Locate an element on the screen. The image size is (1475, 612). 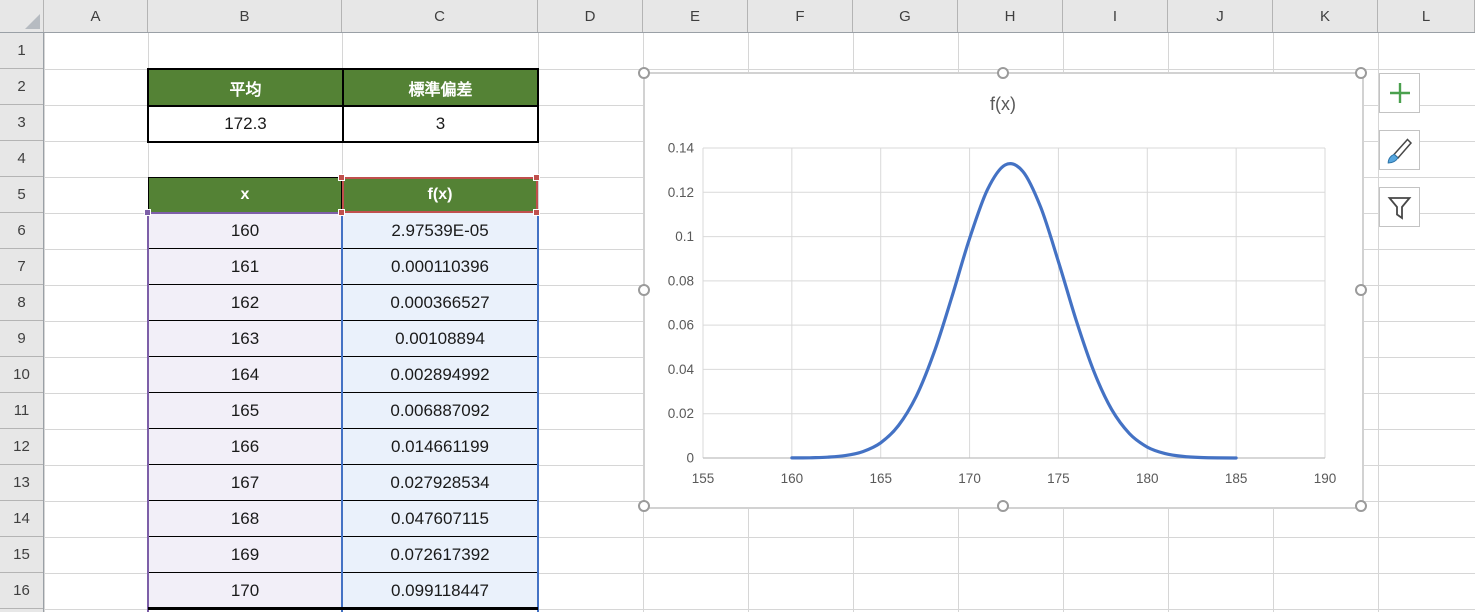
fx-value-cell: 0.002894992 is located at coordinates (440, 375).